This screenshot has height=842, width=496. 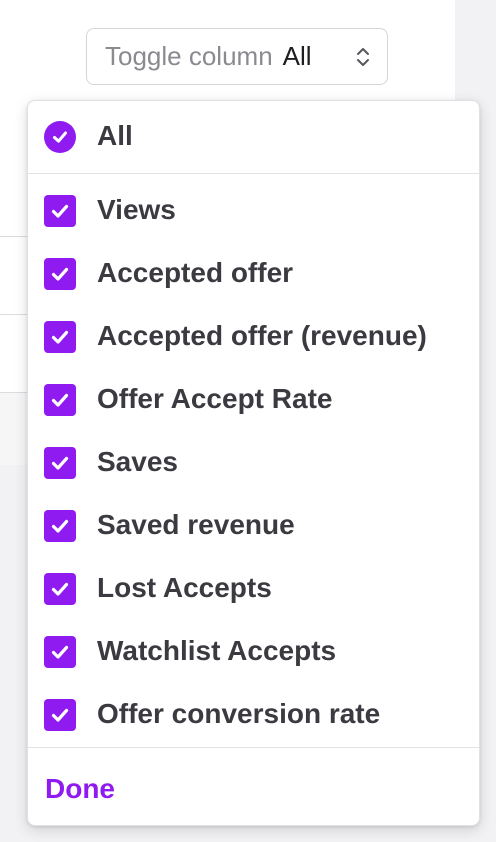 I want to click on option-row: Saves, so click(x=253, y=457).